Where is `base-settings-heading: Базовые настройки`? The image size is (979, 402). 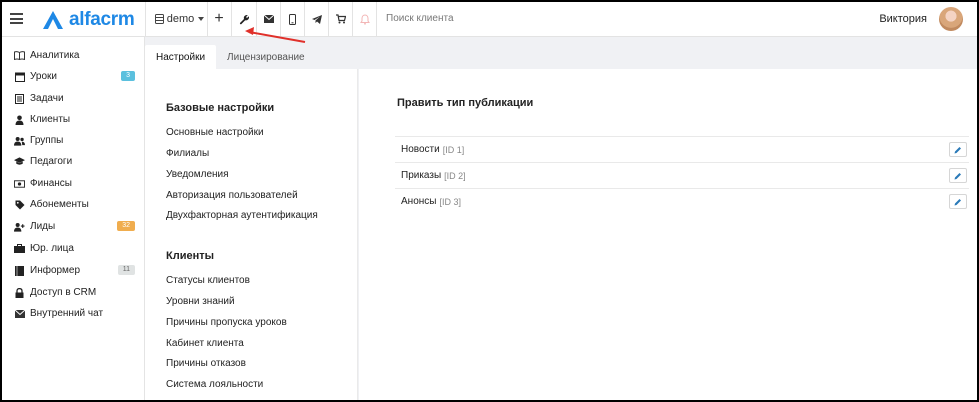
base-settings-heading: Базовые настройки is located at coordinates (220, 108).